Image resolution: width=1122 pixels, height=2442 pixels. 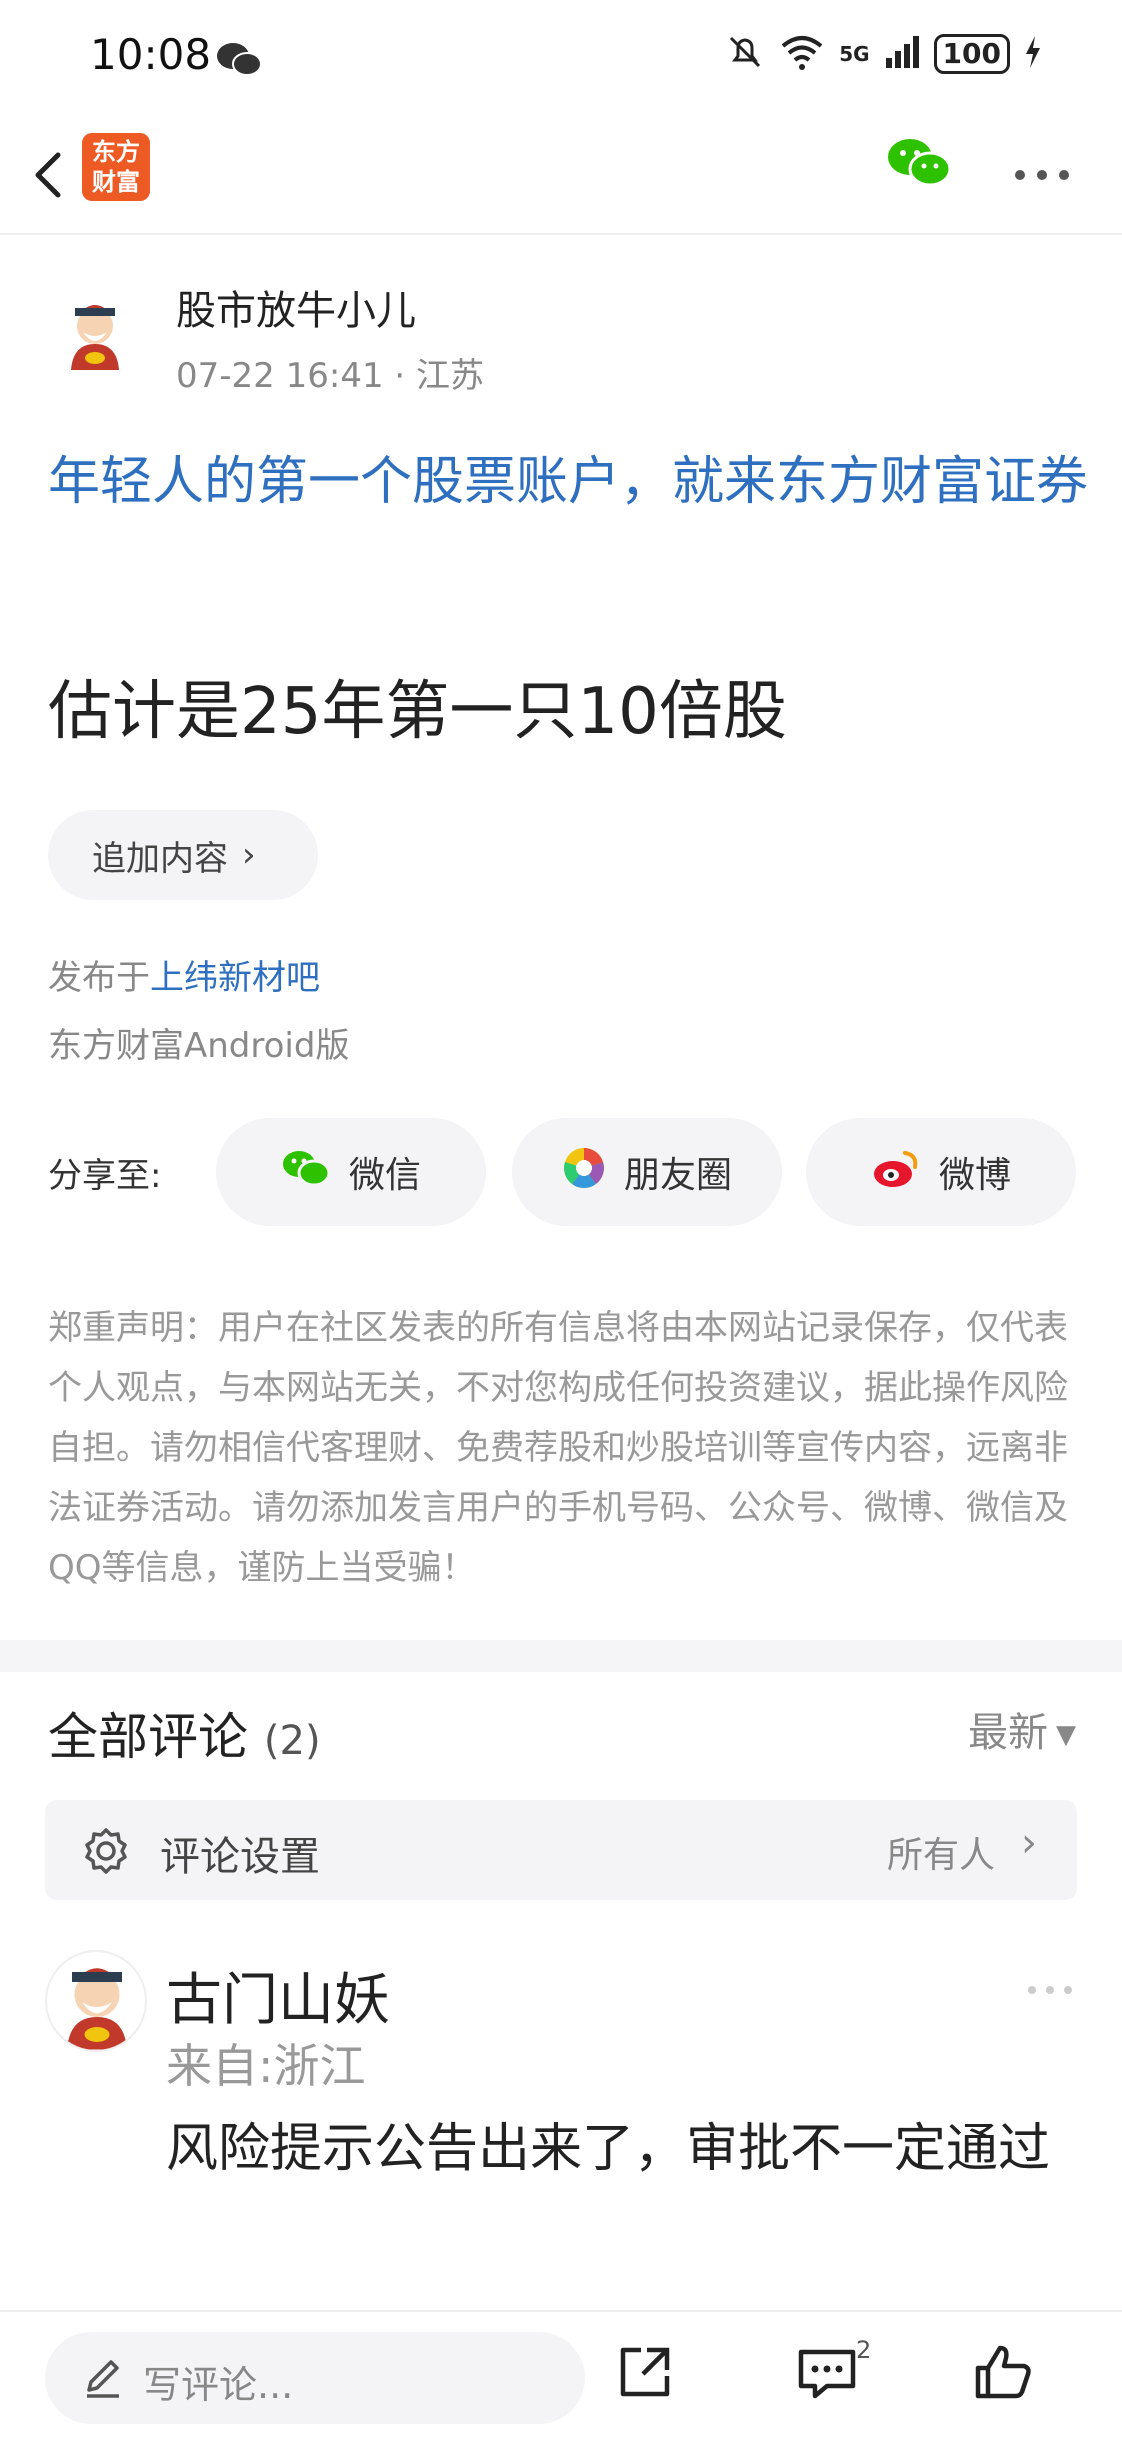 I want to click on mute-icon, so click(x=745, y=54).